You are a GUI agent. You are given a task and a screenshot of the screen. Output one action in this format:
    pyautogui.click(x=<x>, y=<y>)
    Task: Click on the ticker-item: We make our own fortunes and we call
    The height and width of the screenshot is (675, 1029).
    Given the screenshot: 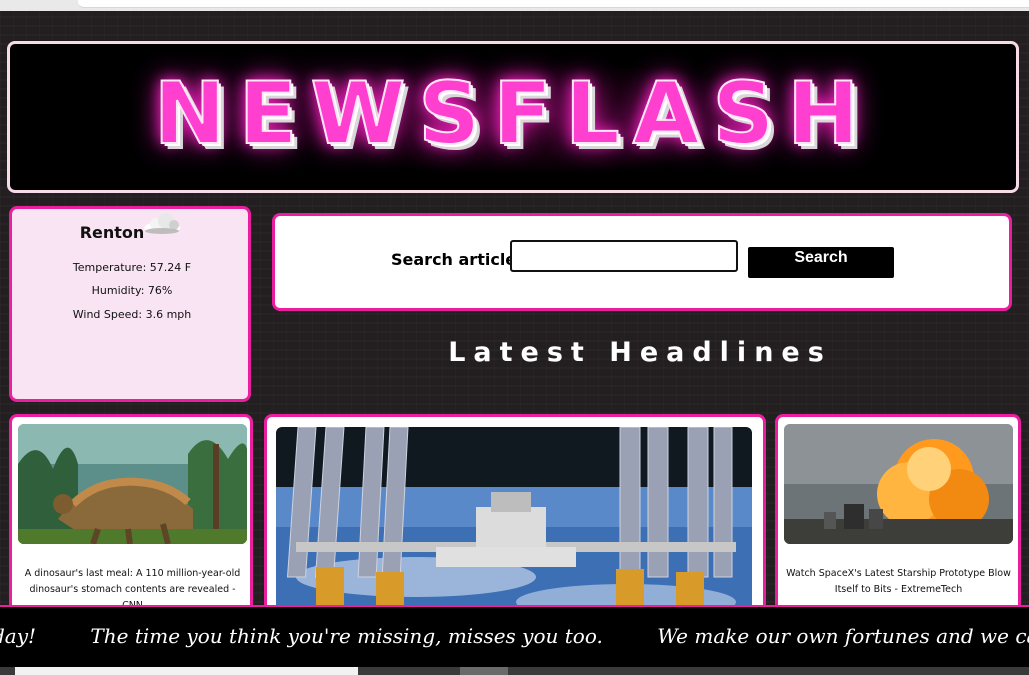 What is the action you would take?
    pyautogui.click(x=843, y=636)
    